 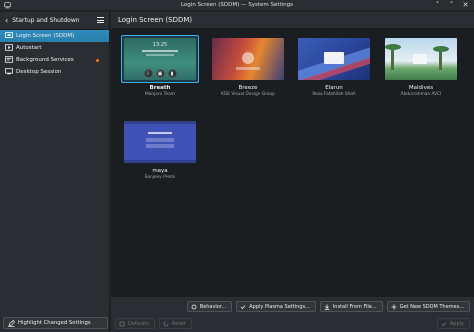 I want to click on back-icon: ‹, so click(x=6, y=20).